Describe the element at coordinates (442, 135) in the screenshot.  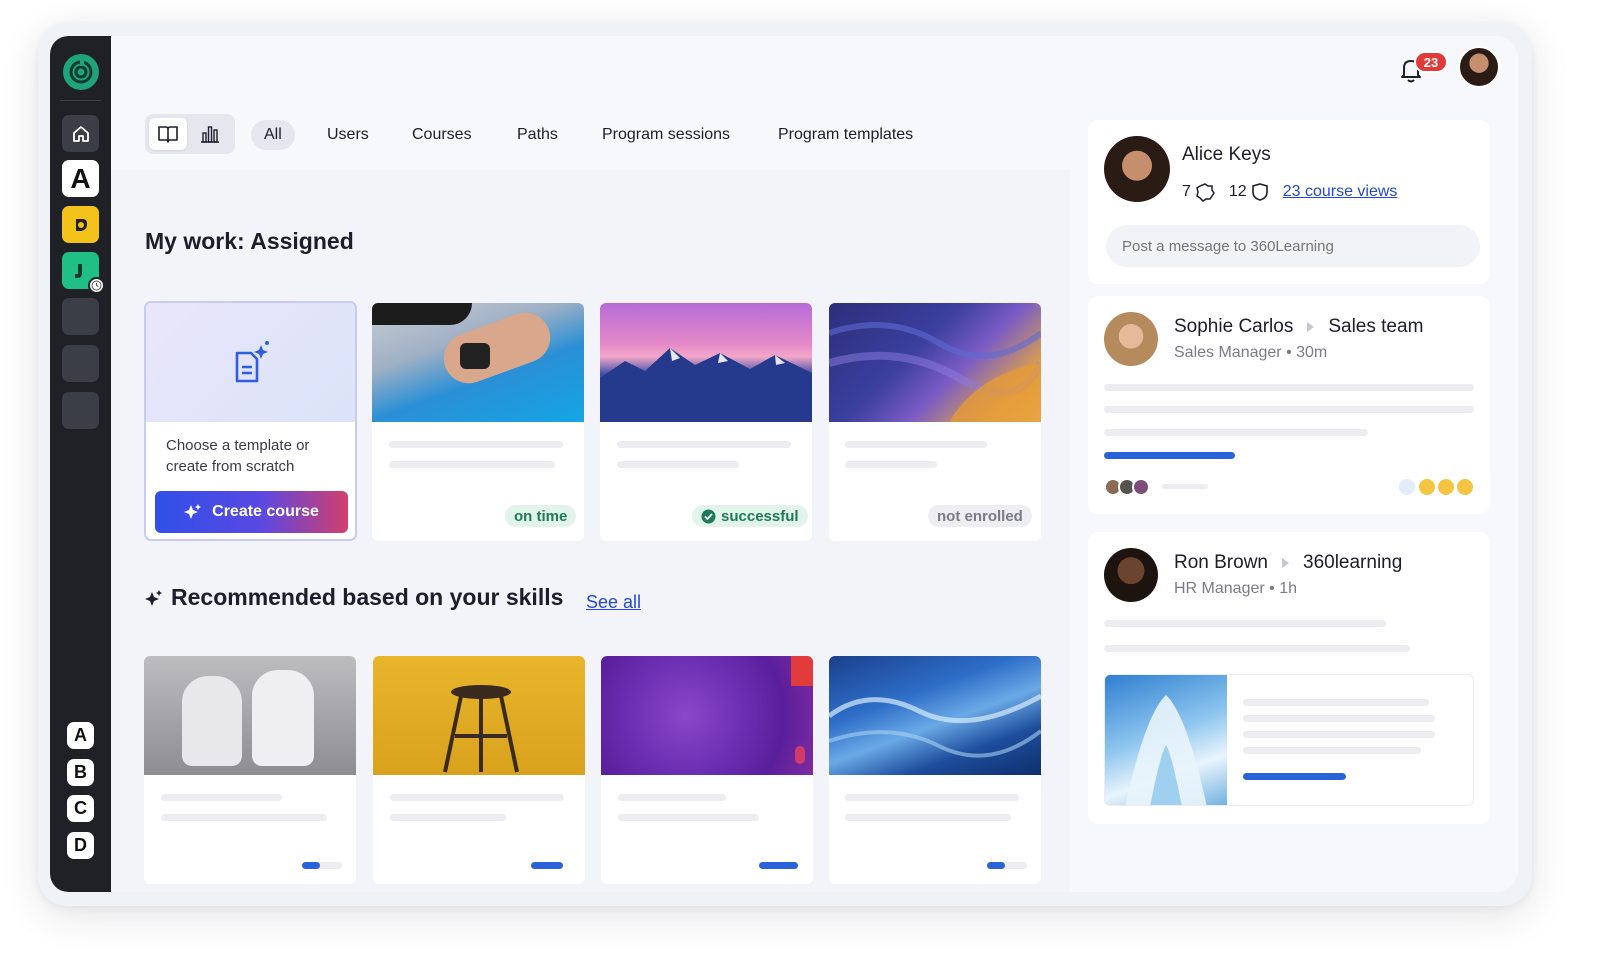
I see `tab-courses: Courses` at that location.